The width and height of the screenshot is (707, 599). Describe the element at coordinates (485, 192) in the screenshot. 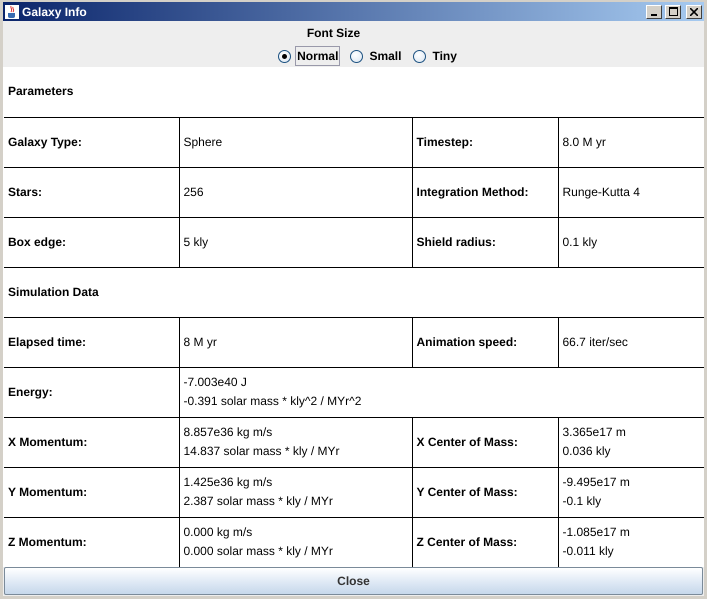

I see `field-label: Integration Method:` at that location.